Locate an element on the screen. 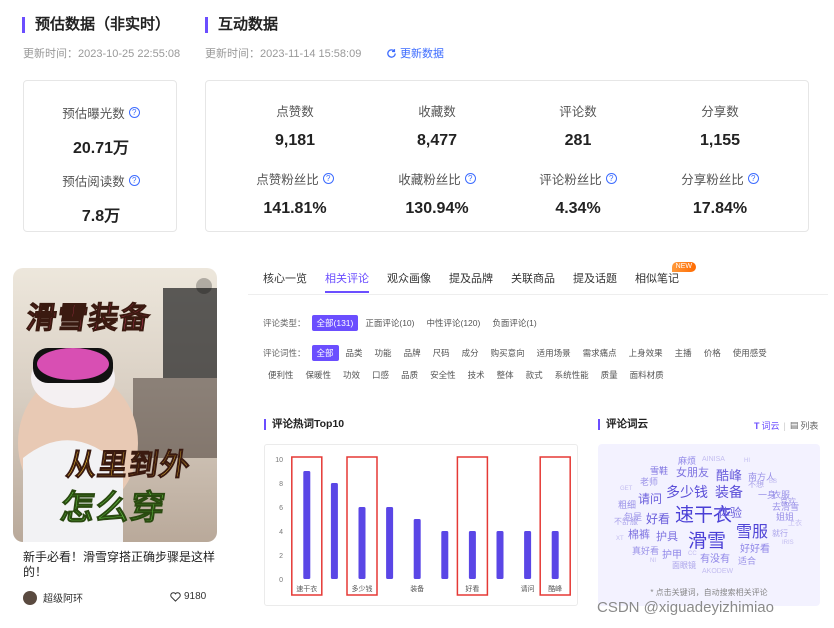 The width and height of the screenshot is (834, 628). chip-word-13: 便利性 is located at coordinates (281, 375).